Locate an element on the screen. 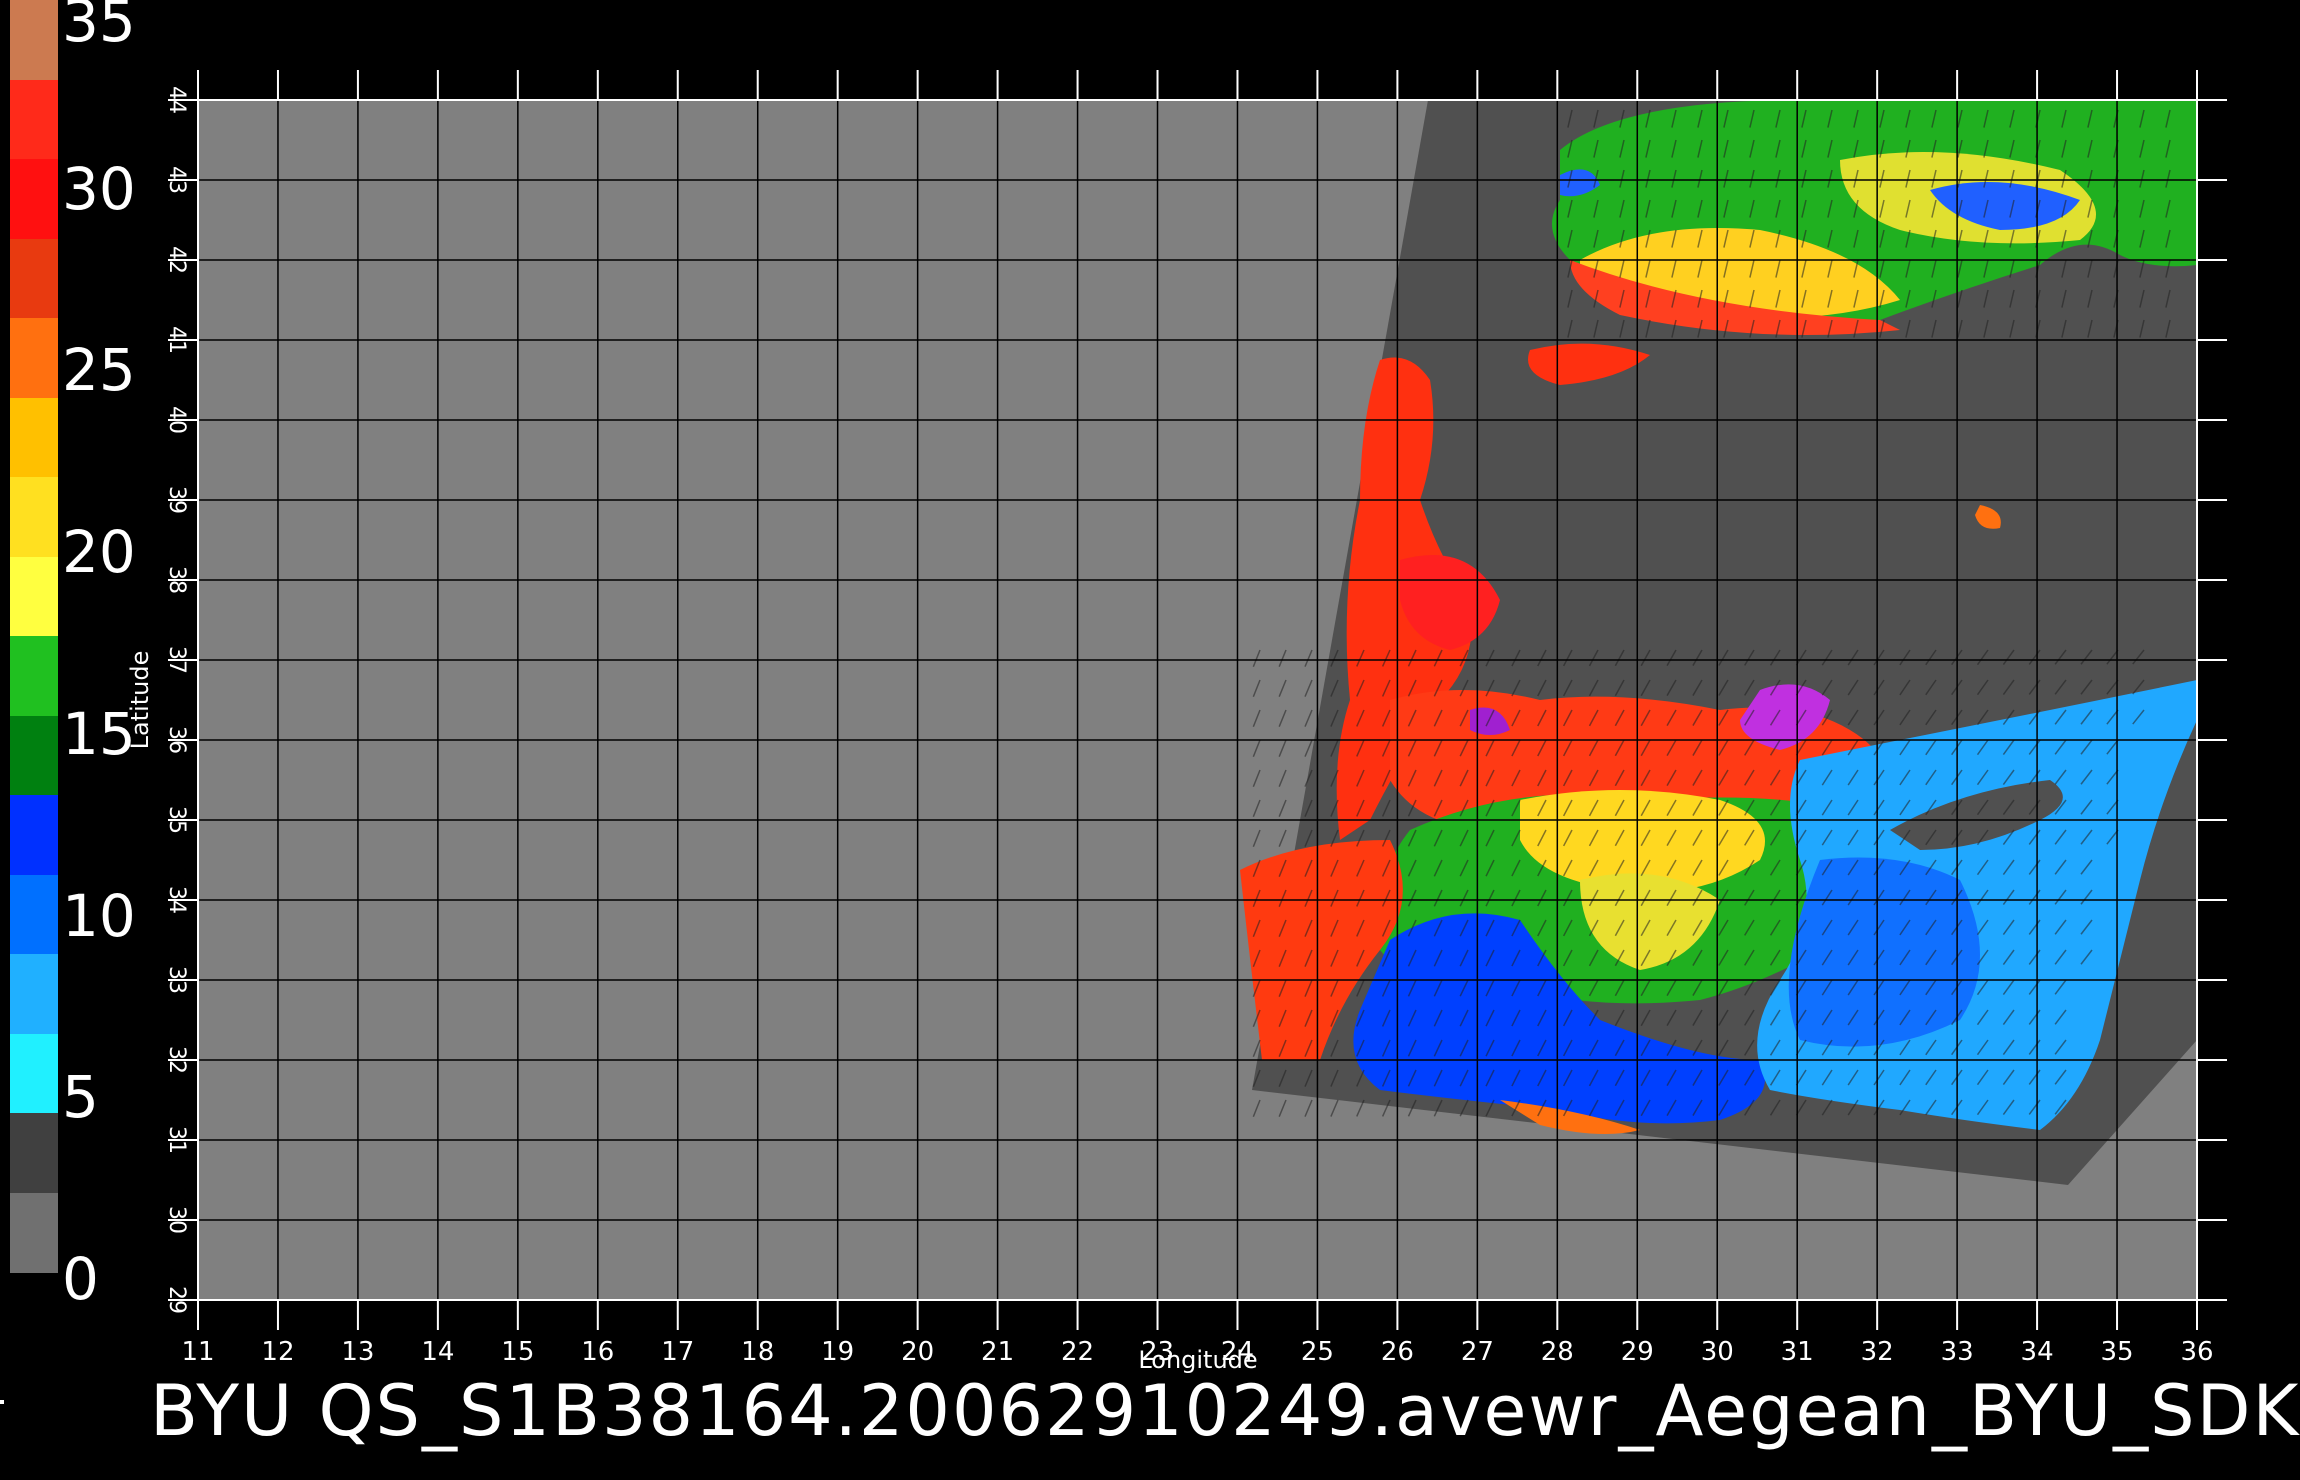  y-tick-label: 29 is located at coordinates (176, 1300).